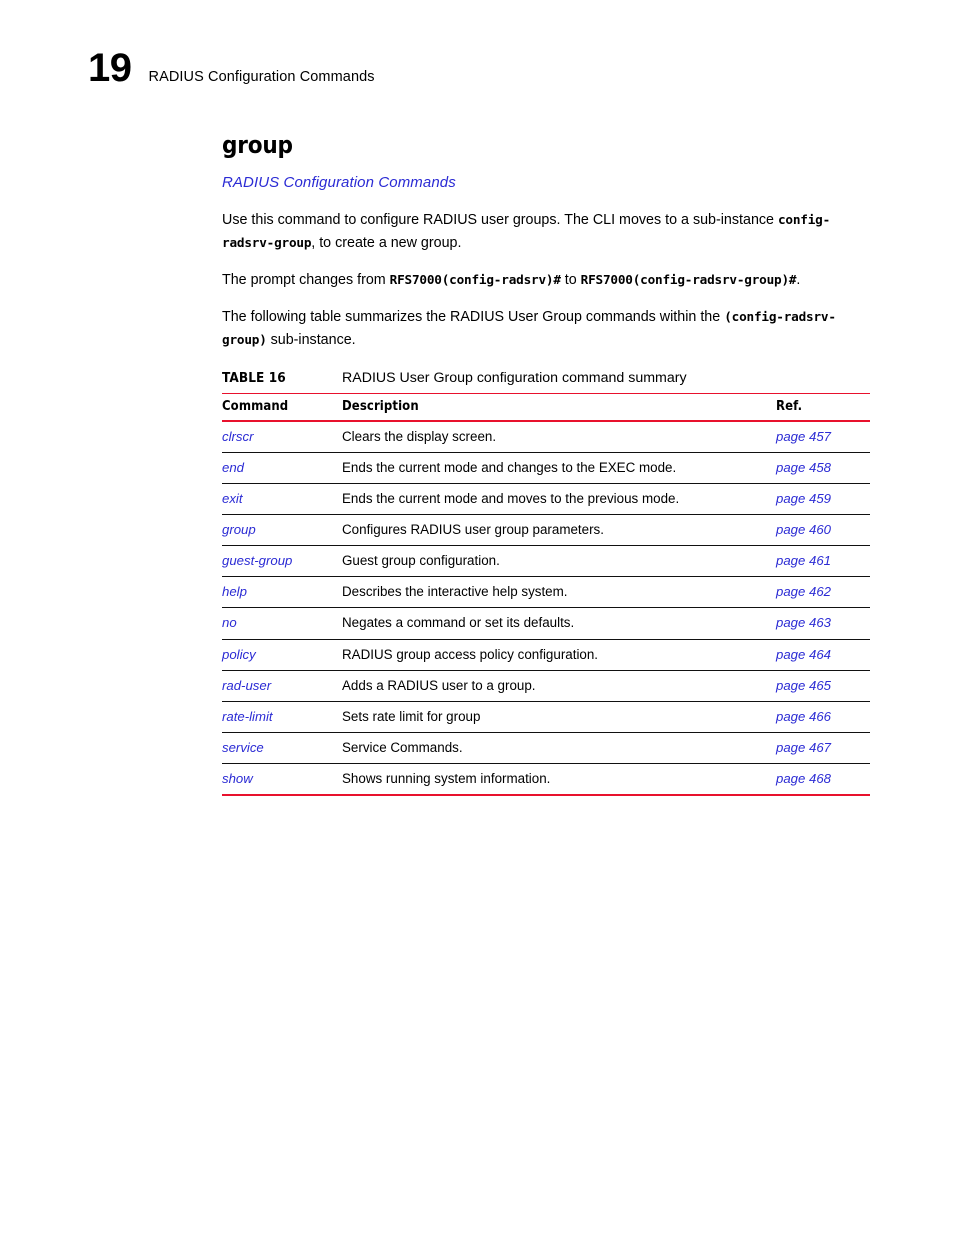 The height and width of the screenshot is (1235, 954). Describe the element at coordinates (803, 560) in the screenshot. I see `page-reference-link: page 461` at that location.